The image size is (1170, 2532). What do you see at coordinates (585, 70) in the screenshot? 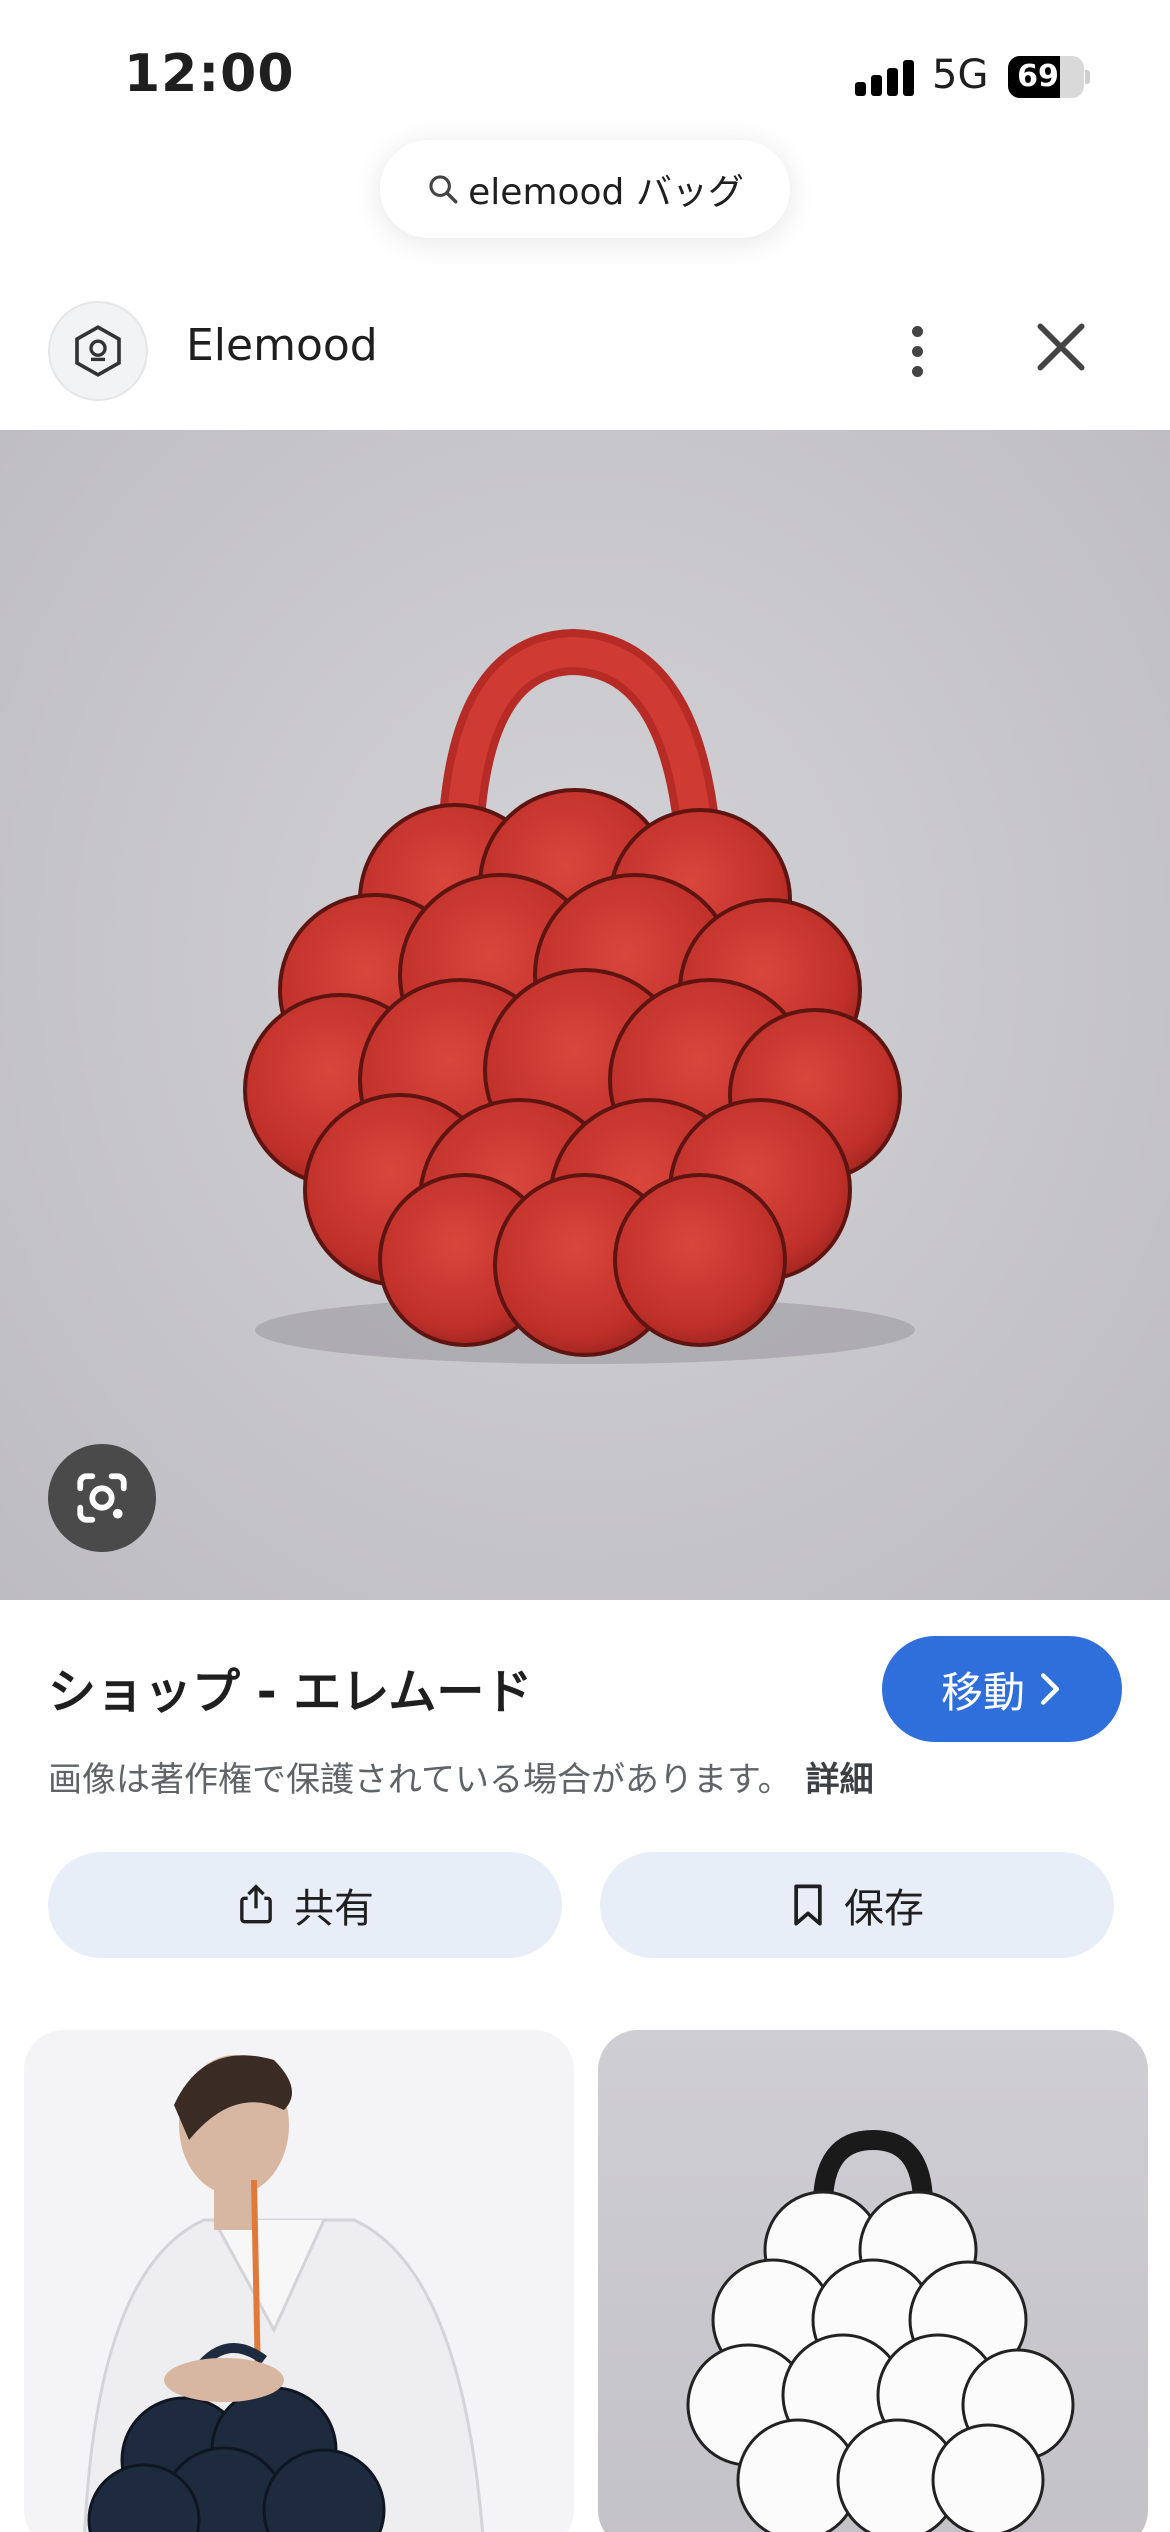
I see `status-bar: 12:00 5G 69` at bounding box center [585, 70].